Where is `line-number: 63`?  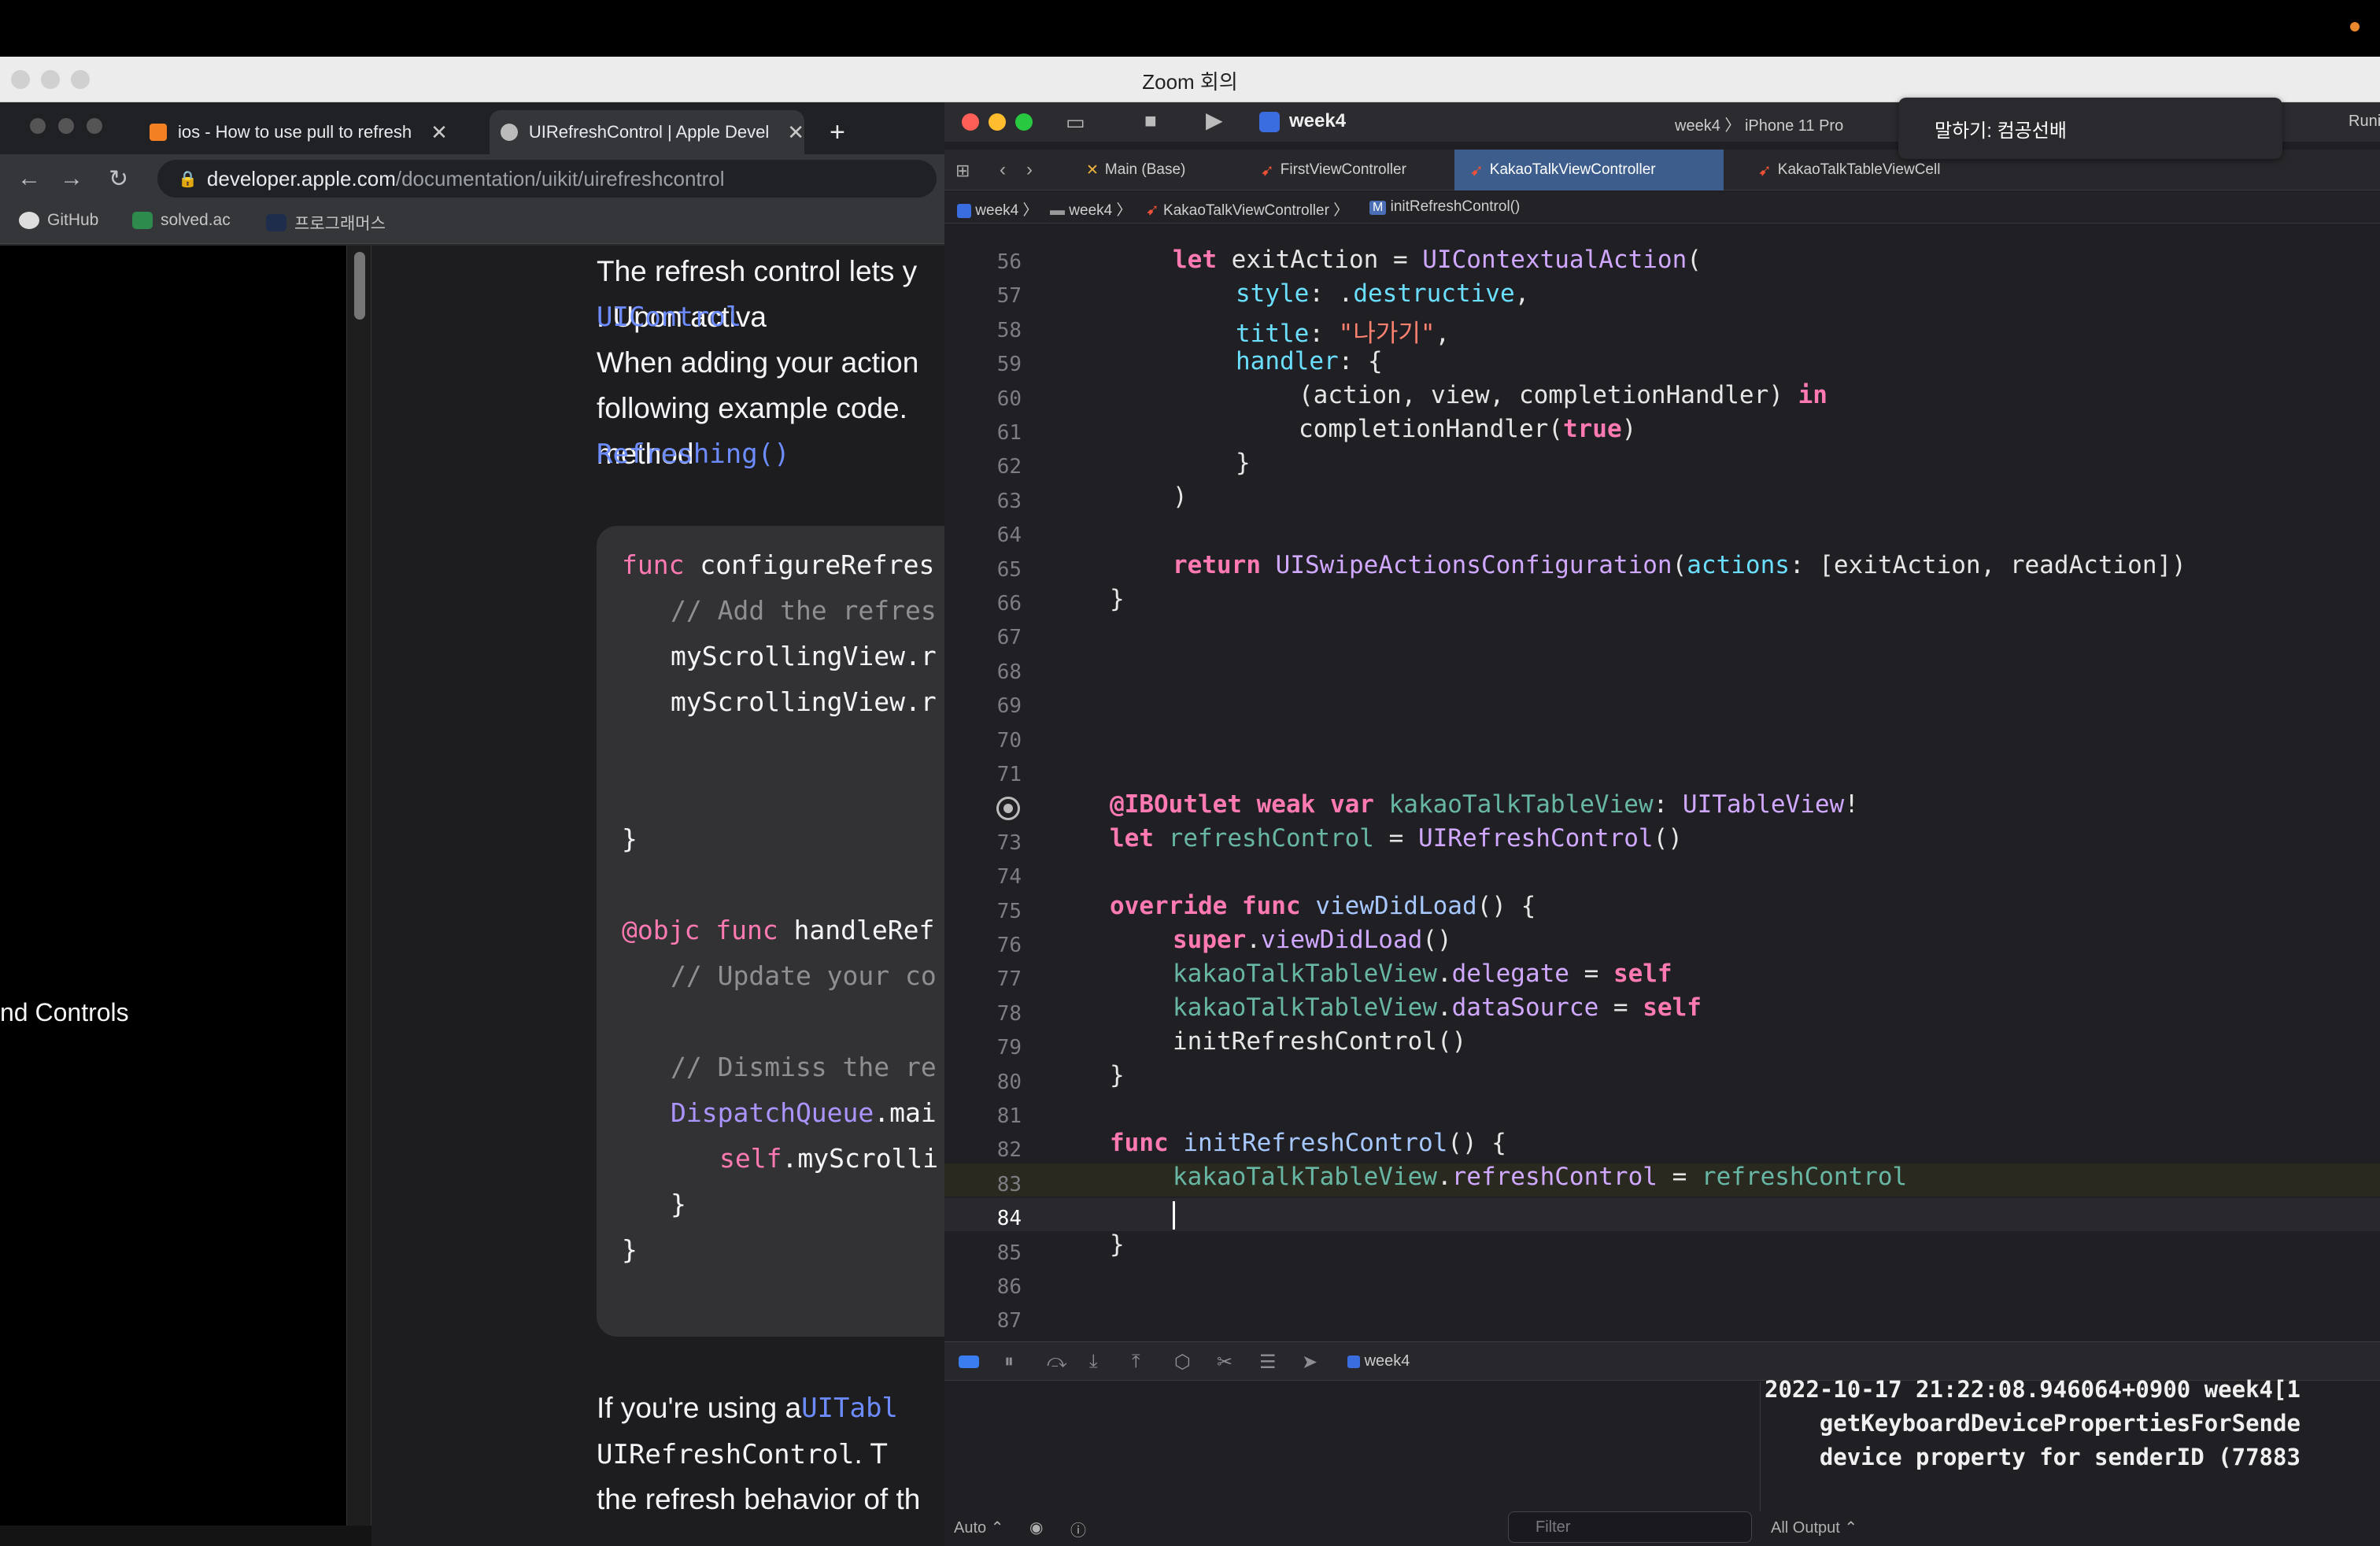
line-number: 63 is located at coordinates (1009, 501).